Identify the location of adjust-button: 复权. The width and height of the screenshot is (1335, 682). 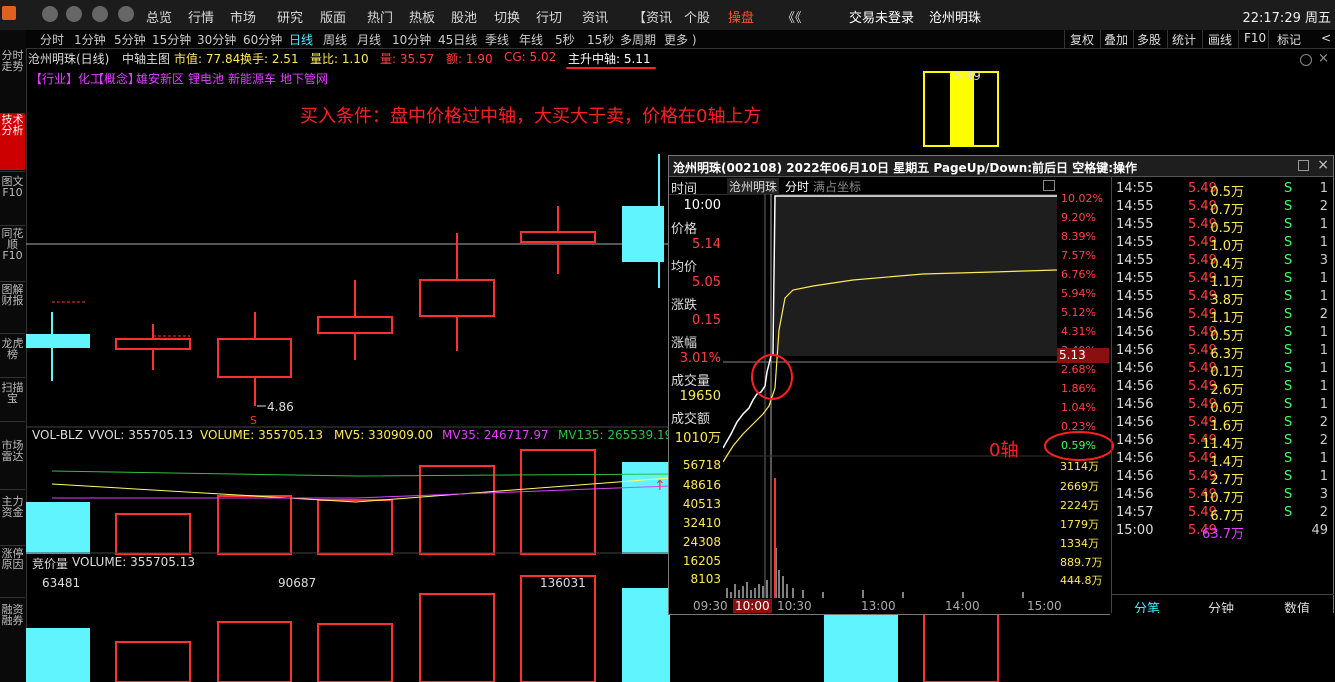
(1082, 39).